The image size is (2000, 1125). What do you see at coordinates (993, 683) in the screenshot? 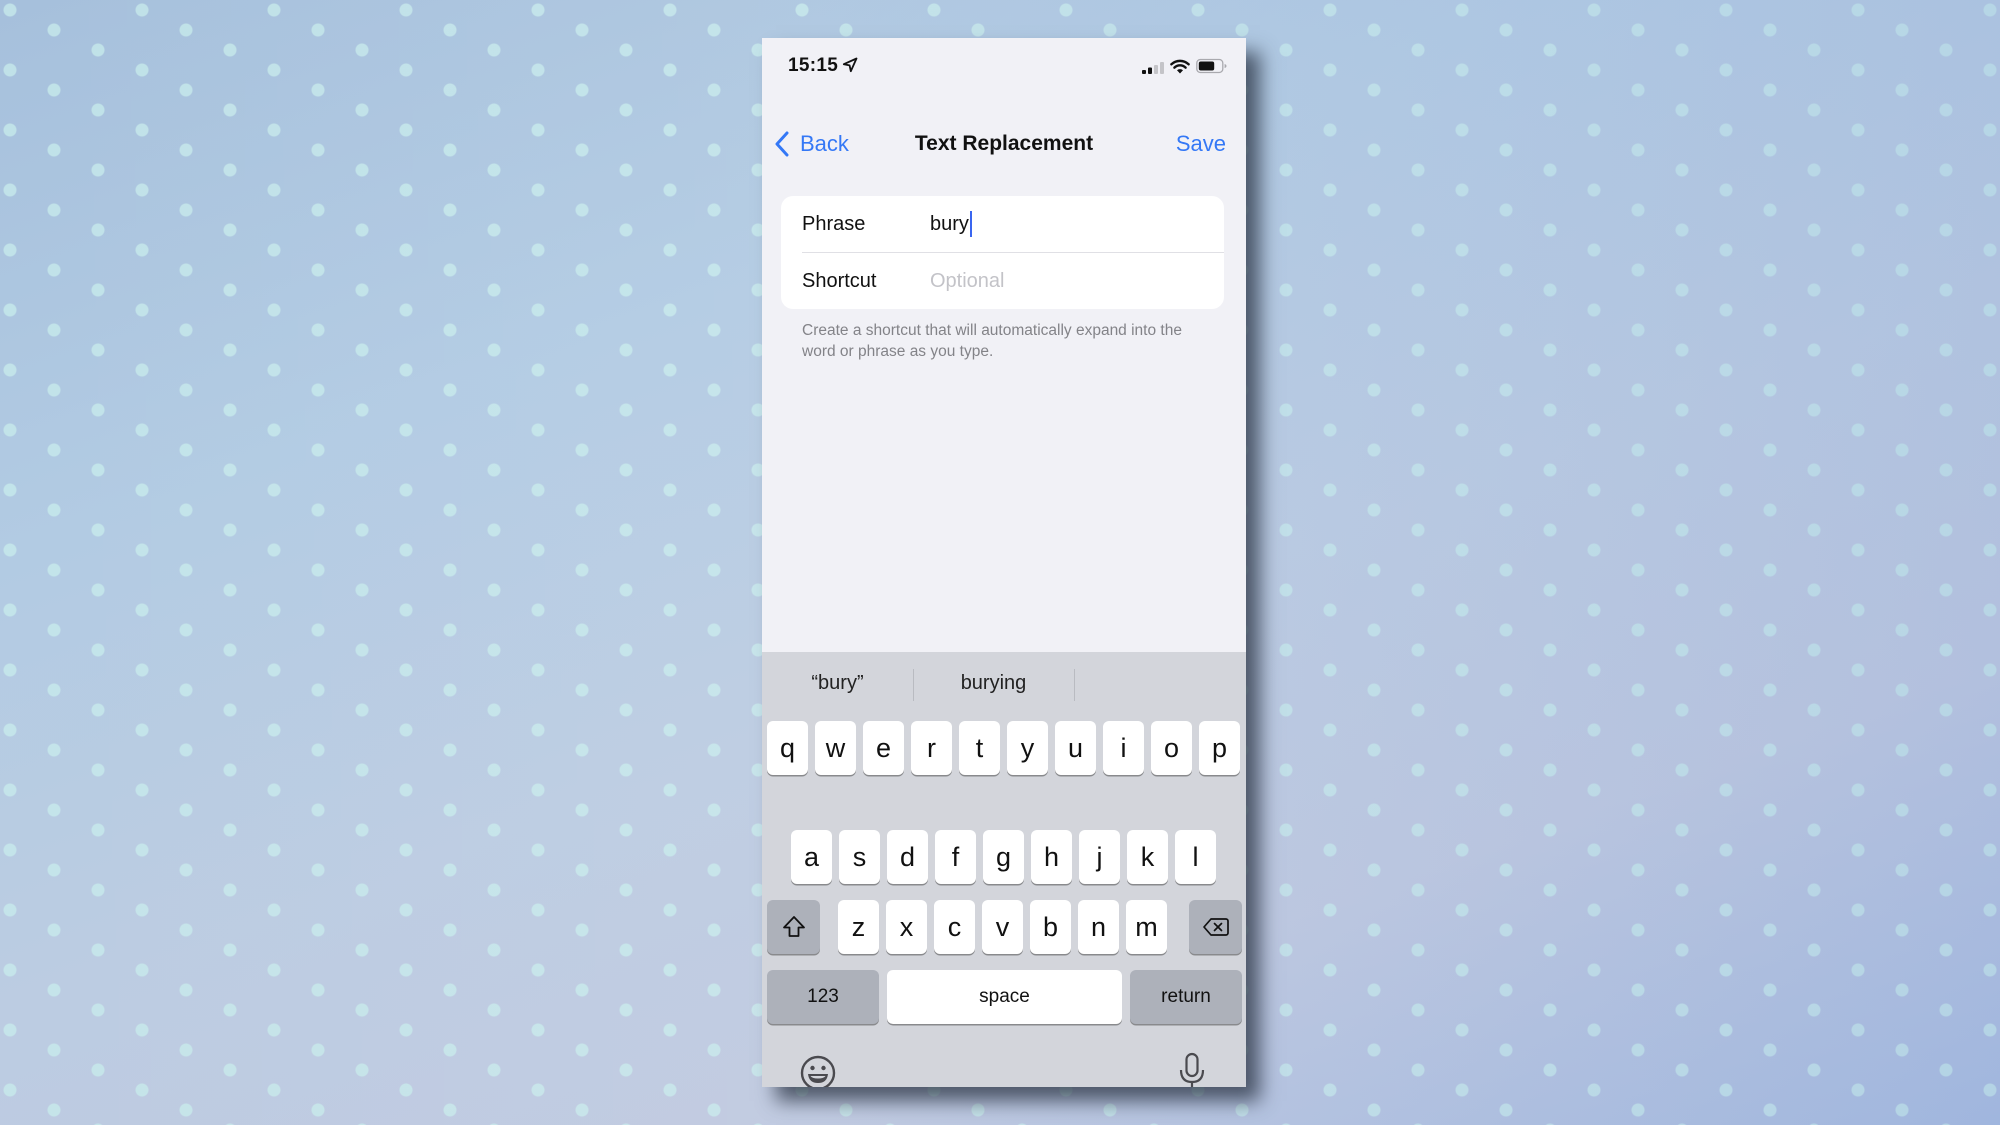
I see `suggestion-word: burying` at bounding box center [993, 683].